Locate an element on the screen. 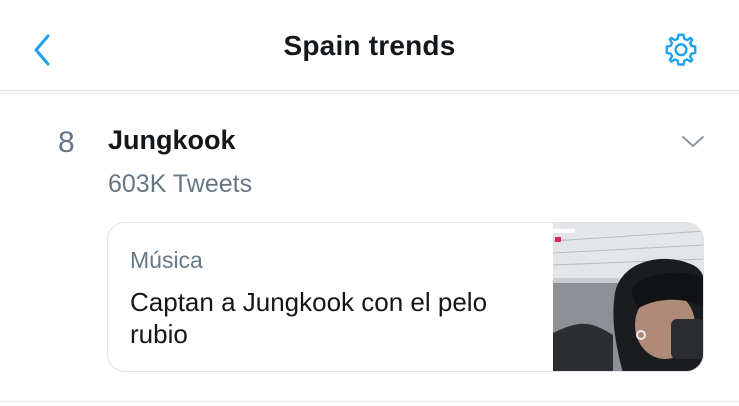 The width and height of the screenshot is (739, 406). list-divider is located at coordinates (369, 401).